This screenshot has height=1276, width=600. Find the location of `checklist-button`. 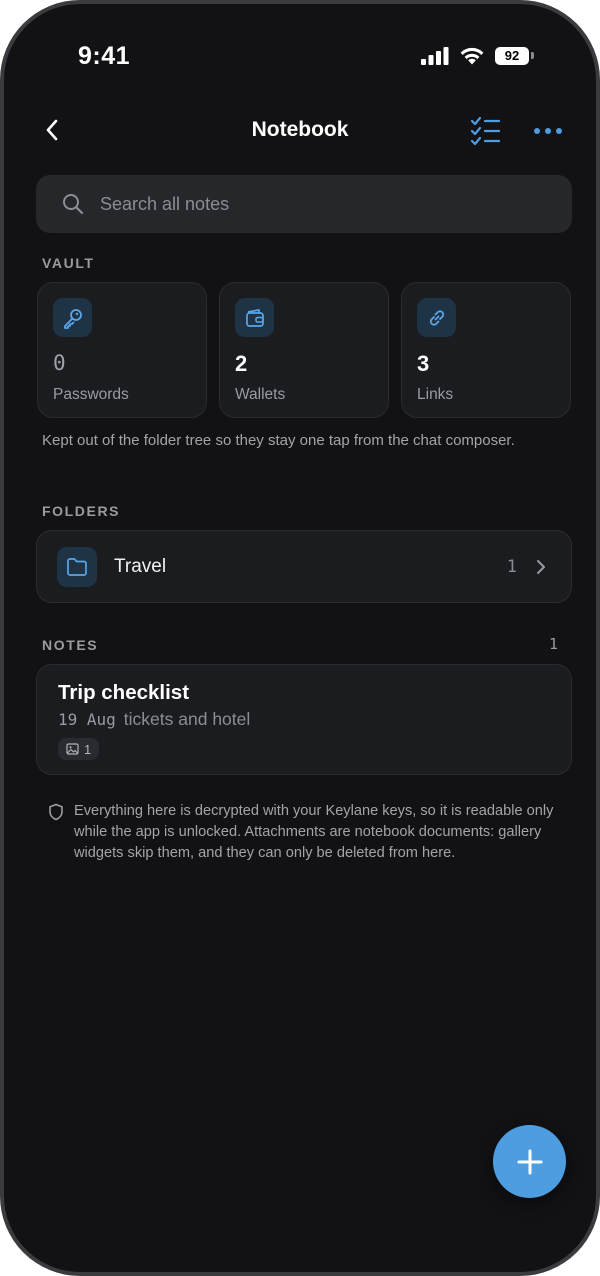

checklist-button is located at coordinates (485, 131).